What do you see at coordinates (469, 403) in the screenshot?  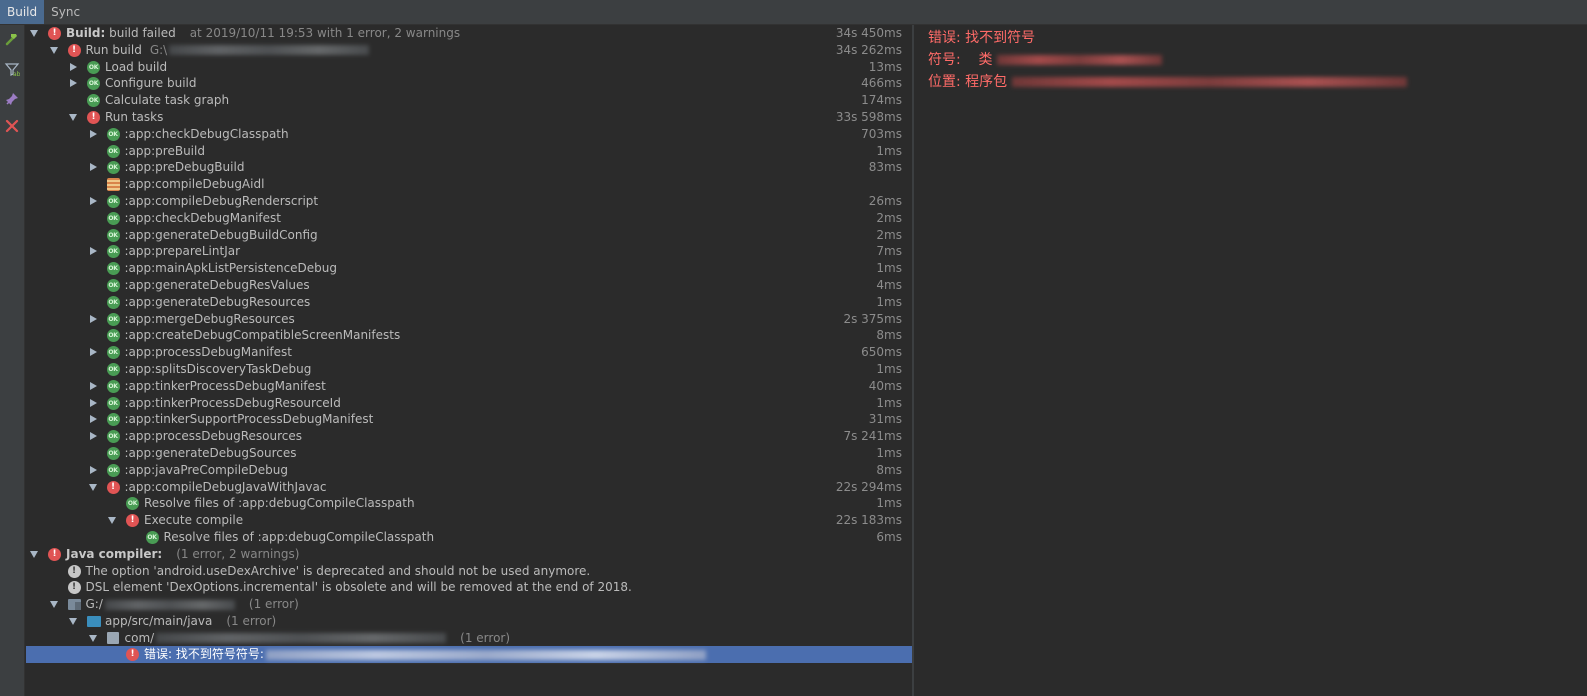 I see `tree-row: OK:app:tinkerProcessDebugResourceId 1ms` at bounding box center [469, 403].